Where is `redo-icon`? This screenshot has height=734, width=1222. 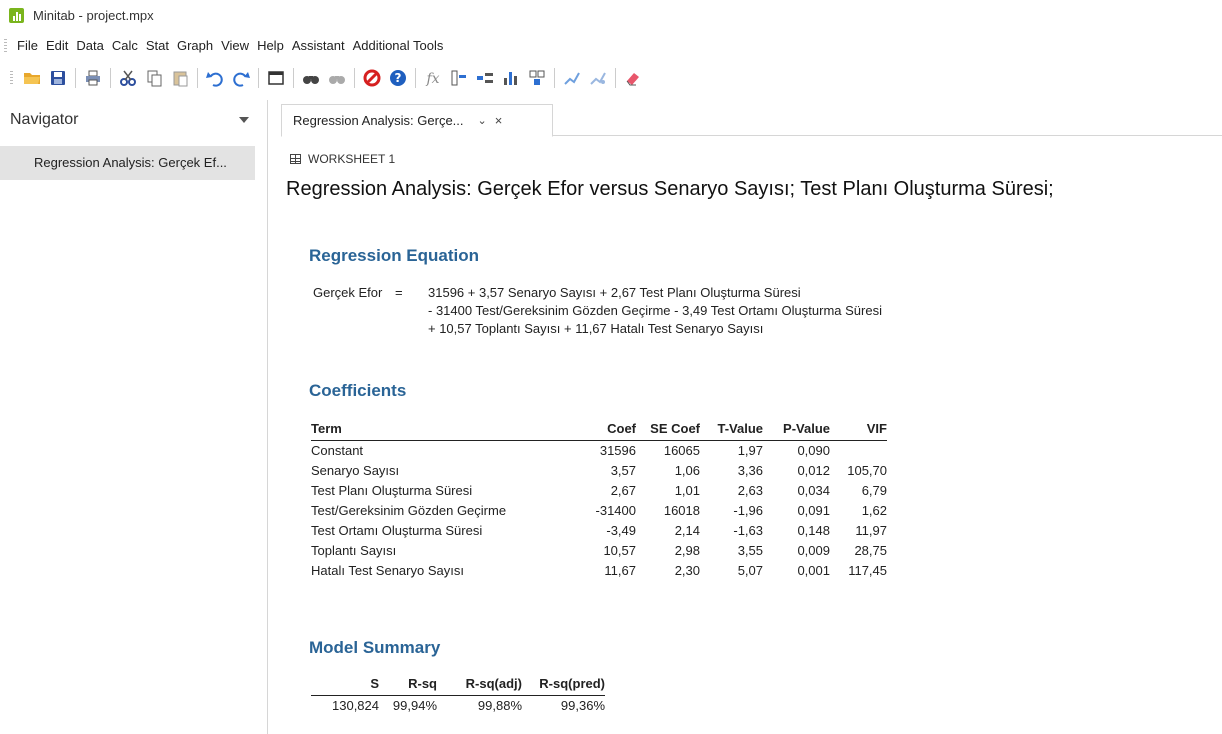 redo-icon is located at coordinates (241, 78).